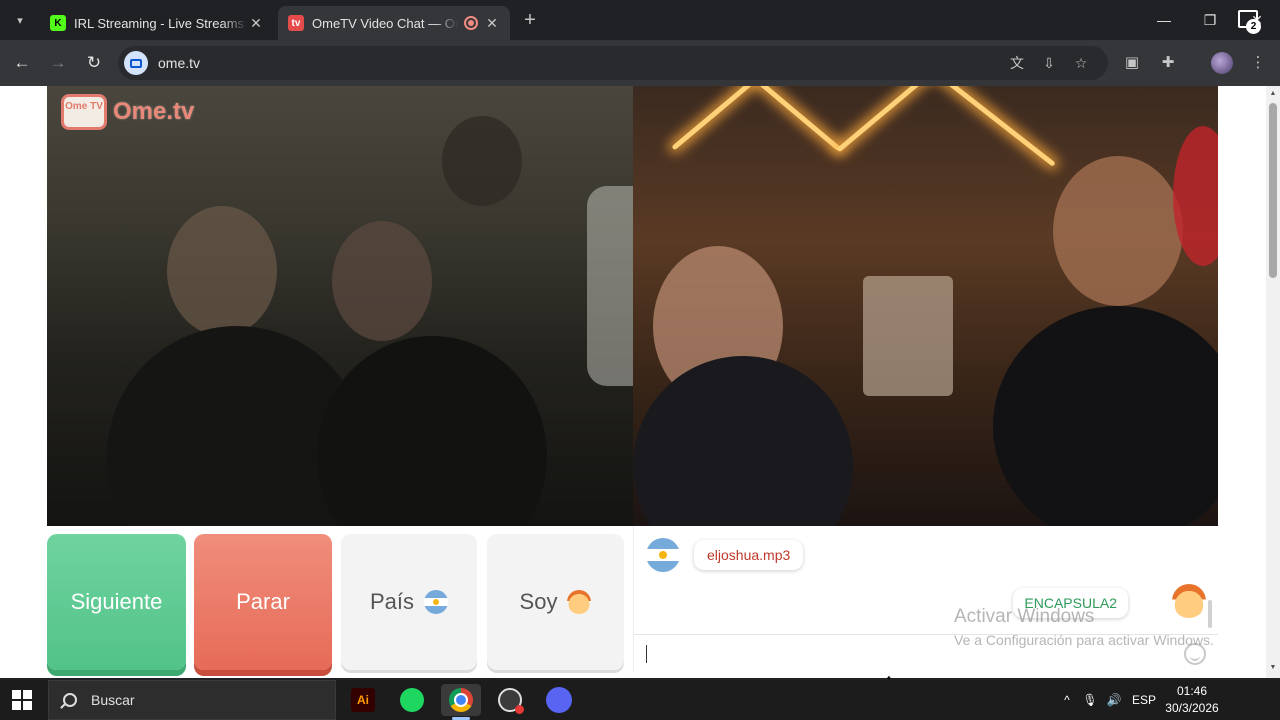 Image resolution: width=1280 pixels, height=720 pixels. I want to click on tray-overflow-icon: ^, so click(1067, 700).